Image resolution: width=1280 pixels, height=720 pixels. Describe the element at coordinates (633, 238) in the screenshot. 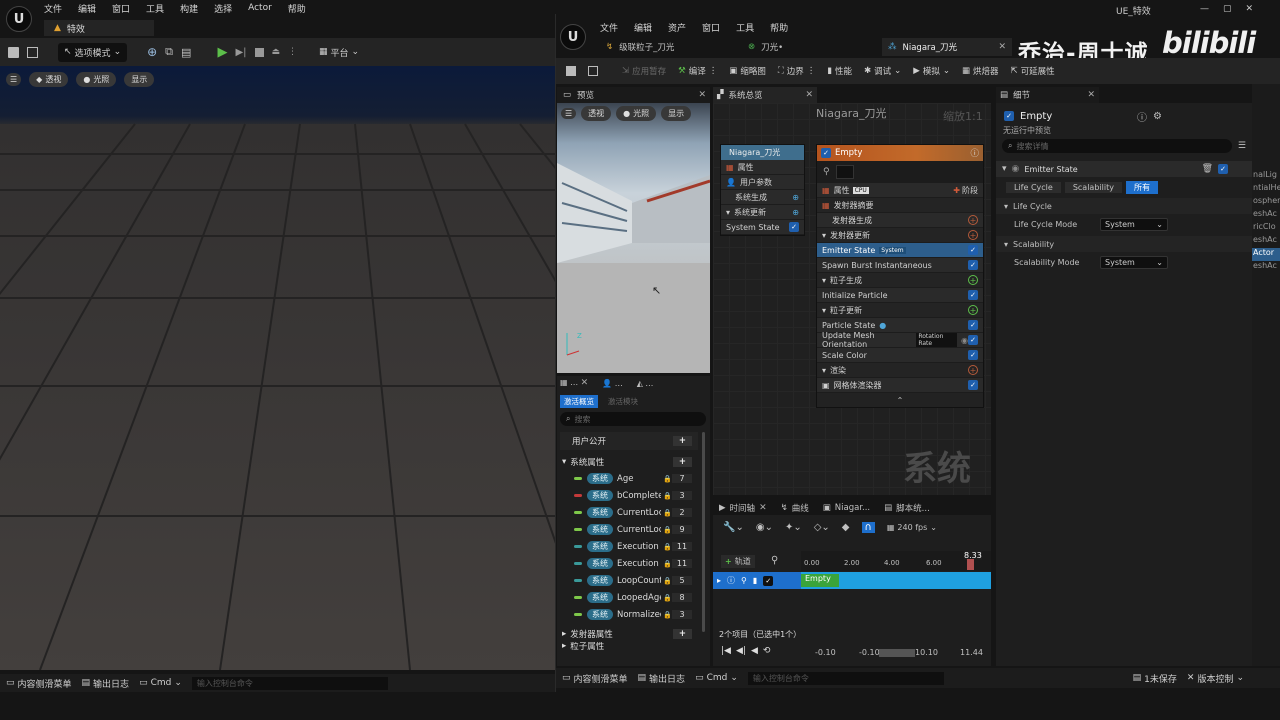

I see `preview-viewport: ☰ 透视 ● 光照 显示 Z ↖` at that location.